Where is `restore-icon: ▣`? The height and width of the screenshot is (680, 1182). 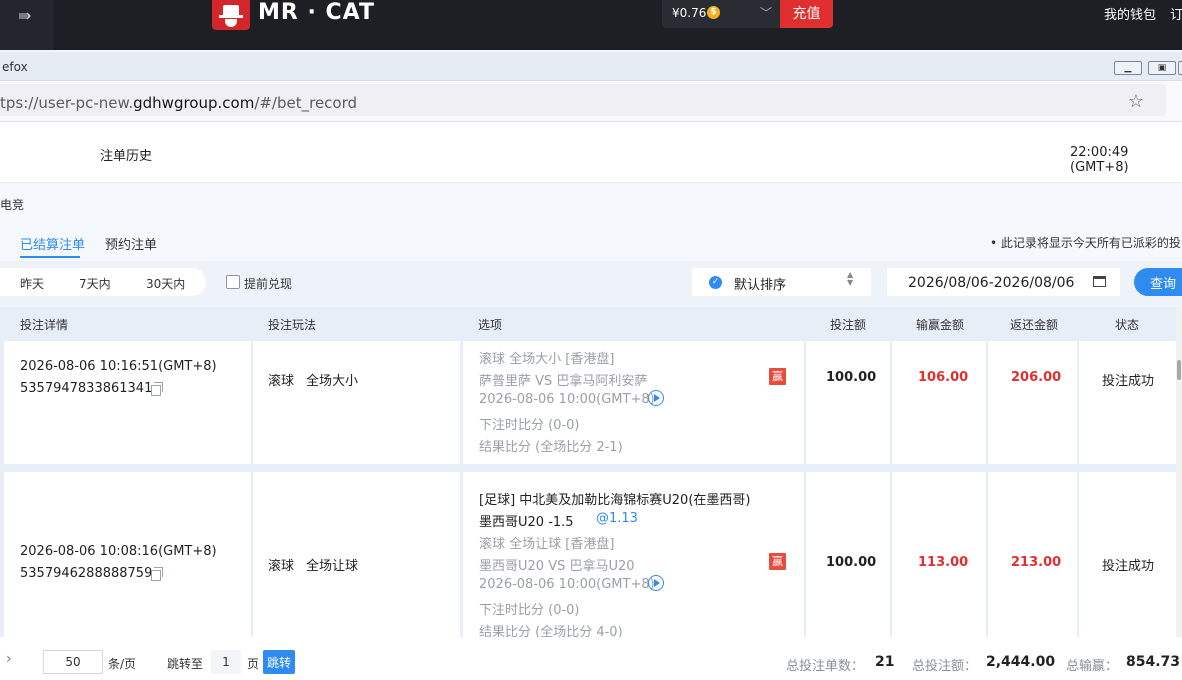 restore-icon: ▣ is located at coordinates (1162, 68).